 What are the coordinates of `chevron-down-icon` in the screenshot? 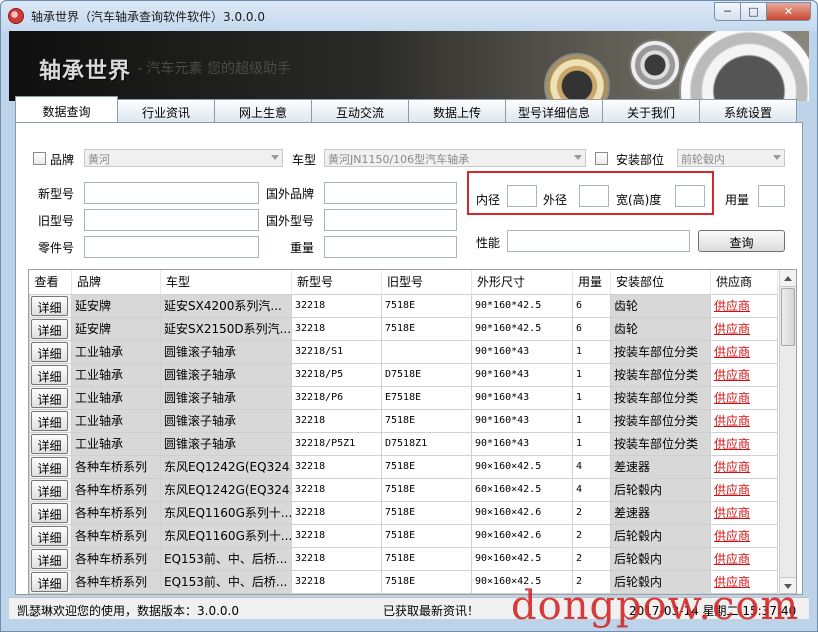 It's located at (275, 157).